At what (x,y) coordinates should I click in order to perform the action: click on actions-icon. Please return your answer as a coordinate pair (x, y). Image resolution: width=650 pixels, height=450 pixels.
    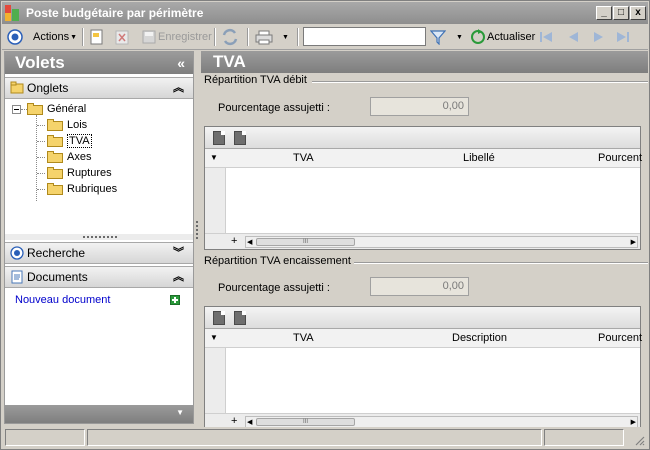
    Looking at the image, I should click on (15, 37).